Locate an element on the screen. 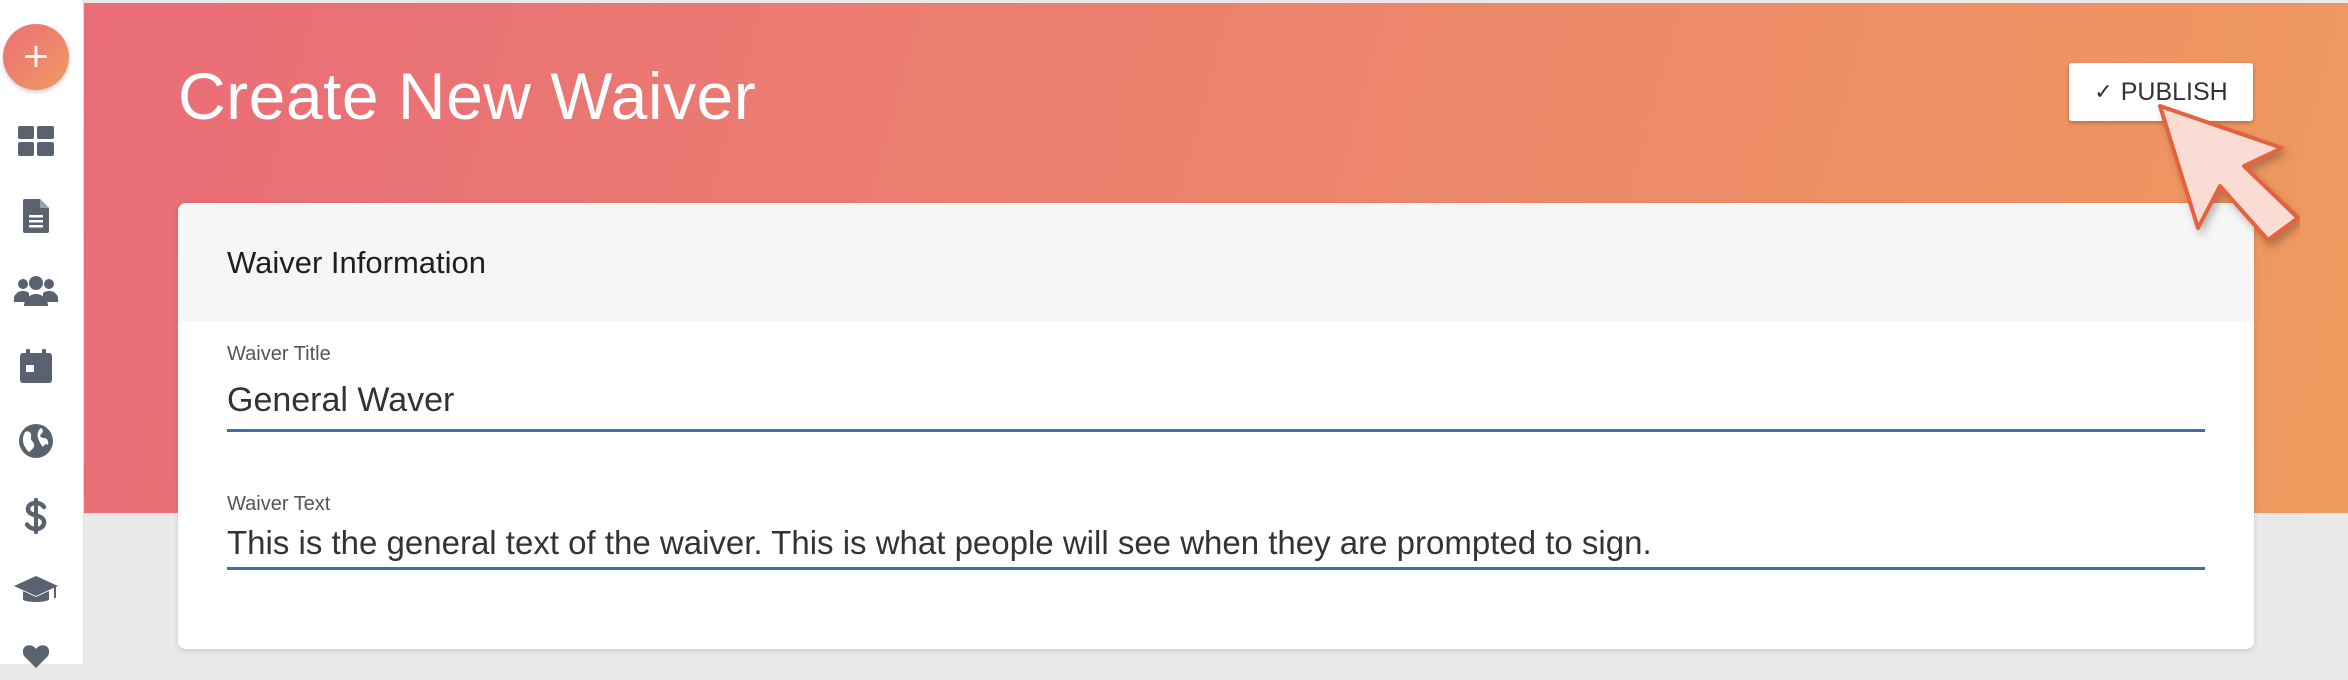 Image resolution: width=2348 pixels, height=680 pixels. sidebar-item-globe is located at coordinates (36, 441).